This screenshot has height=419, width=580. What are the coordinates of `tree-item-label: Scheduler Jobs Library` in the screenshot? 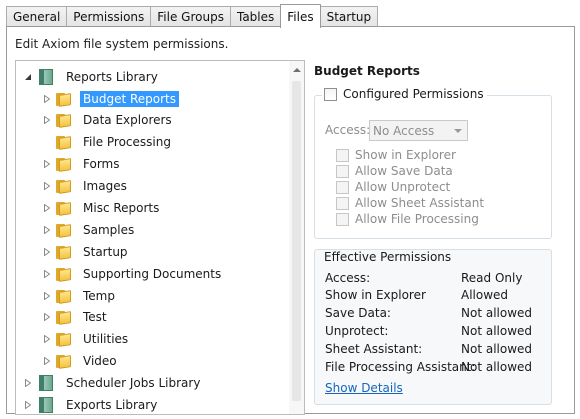 It's located at (133, 382).